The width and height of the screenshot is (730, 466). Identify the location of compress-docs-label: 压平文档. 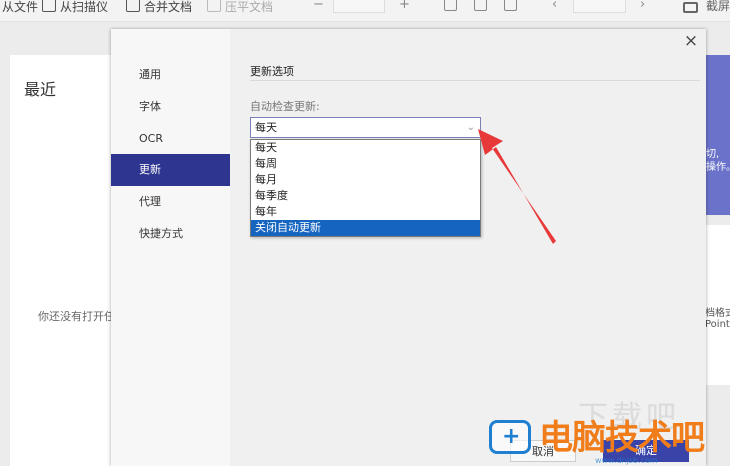
(249, 7).